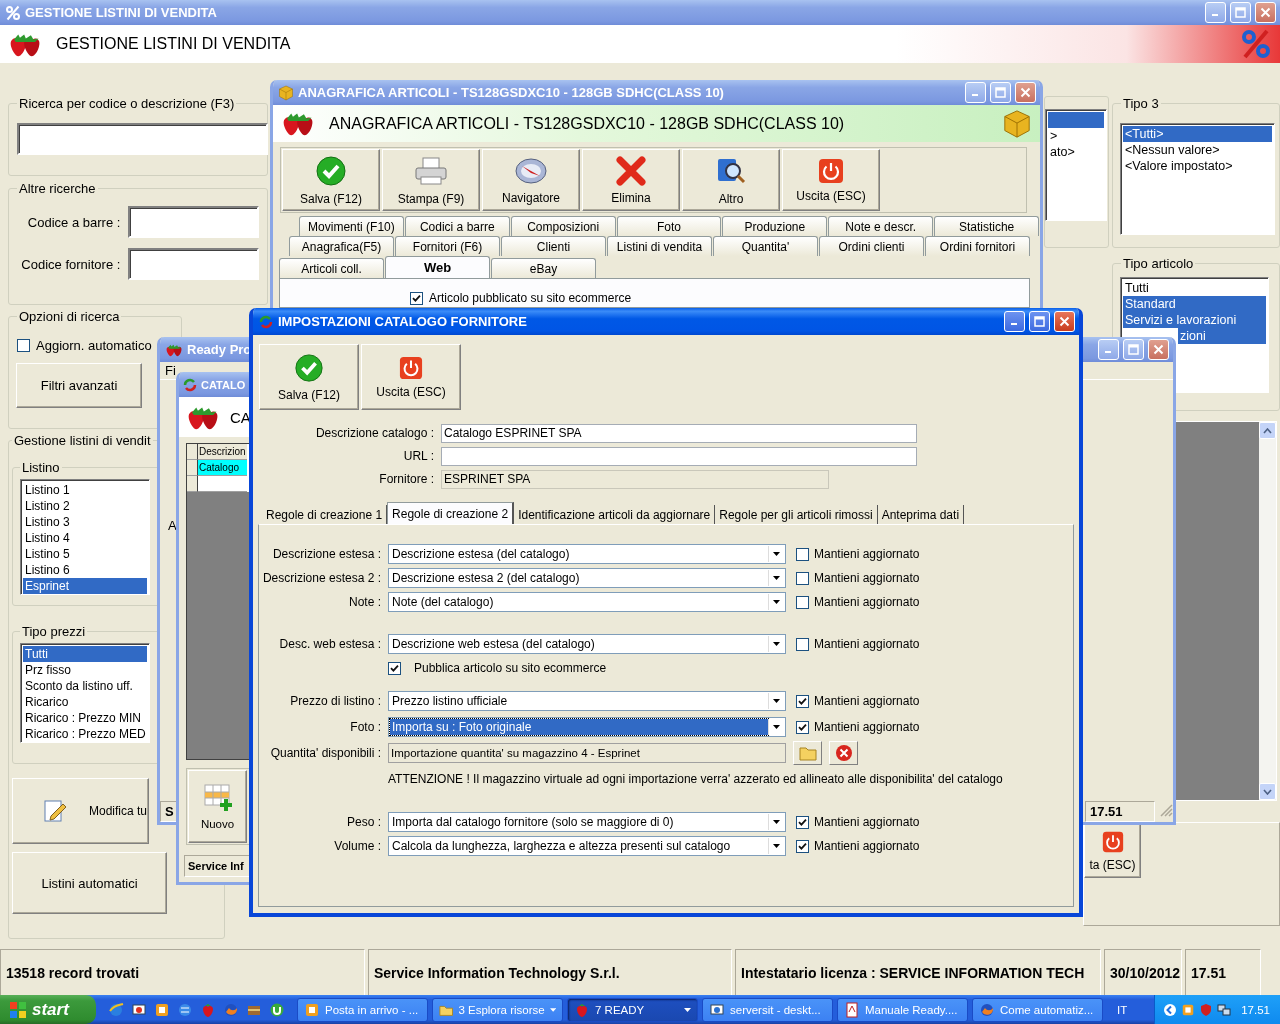 This screenshot has height=1024, width=1280. I want to click on dropdown: Importa su : Foto originale, so click(587, 727).